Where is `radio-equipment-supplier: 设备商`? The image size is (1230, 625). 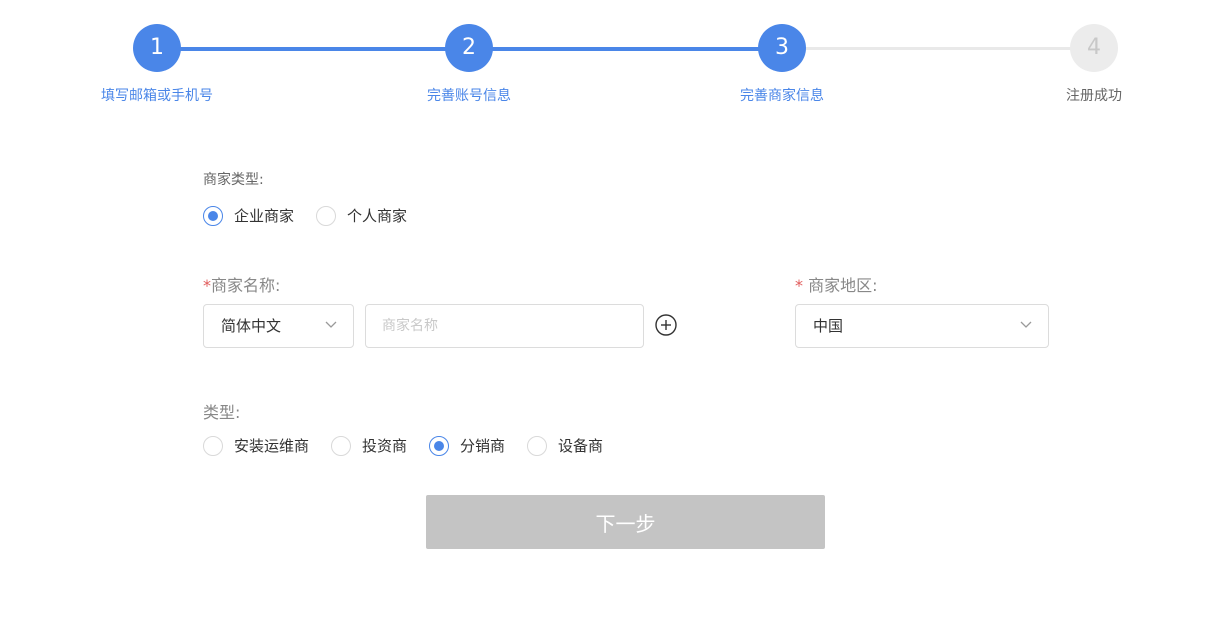 radio-equipment-supplier: 设备商 is located at coordinates (565, 445).